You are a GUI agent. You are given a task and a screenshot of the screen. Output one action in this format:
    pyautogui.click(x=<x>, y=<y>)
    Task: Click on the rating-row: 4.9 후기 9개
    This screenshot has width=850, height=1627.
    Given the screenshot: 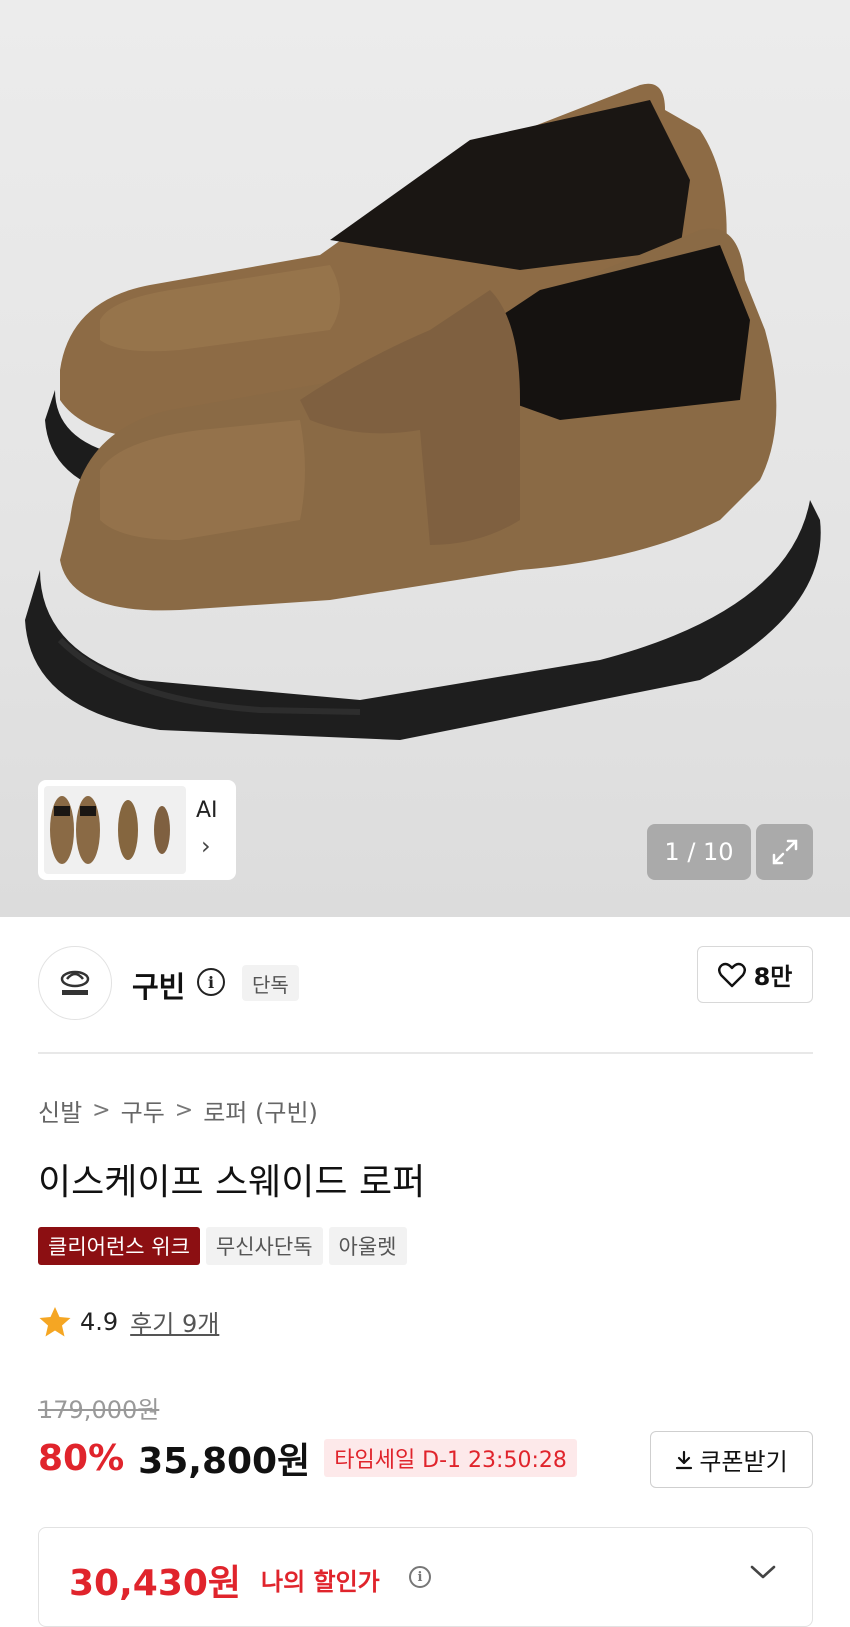 What is the action you would take?
    pyautogui.click(x=128, y=1321)
    